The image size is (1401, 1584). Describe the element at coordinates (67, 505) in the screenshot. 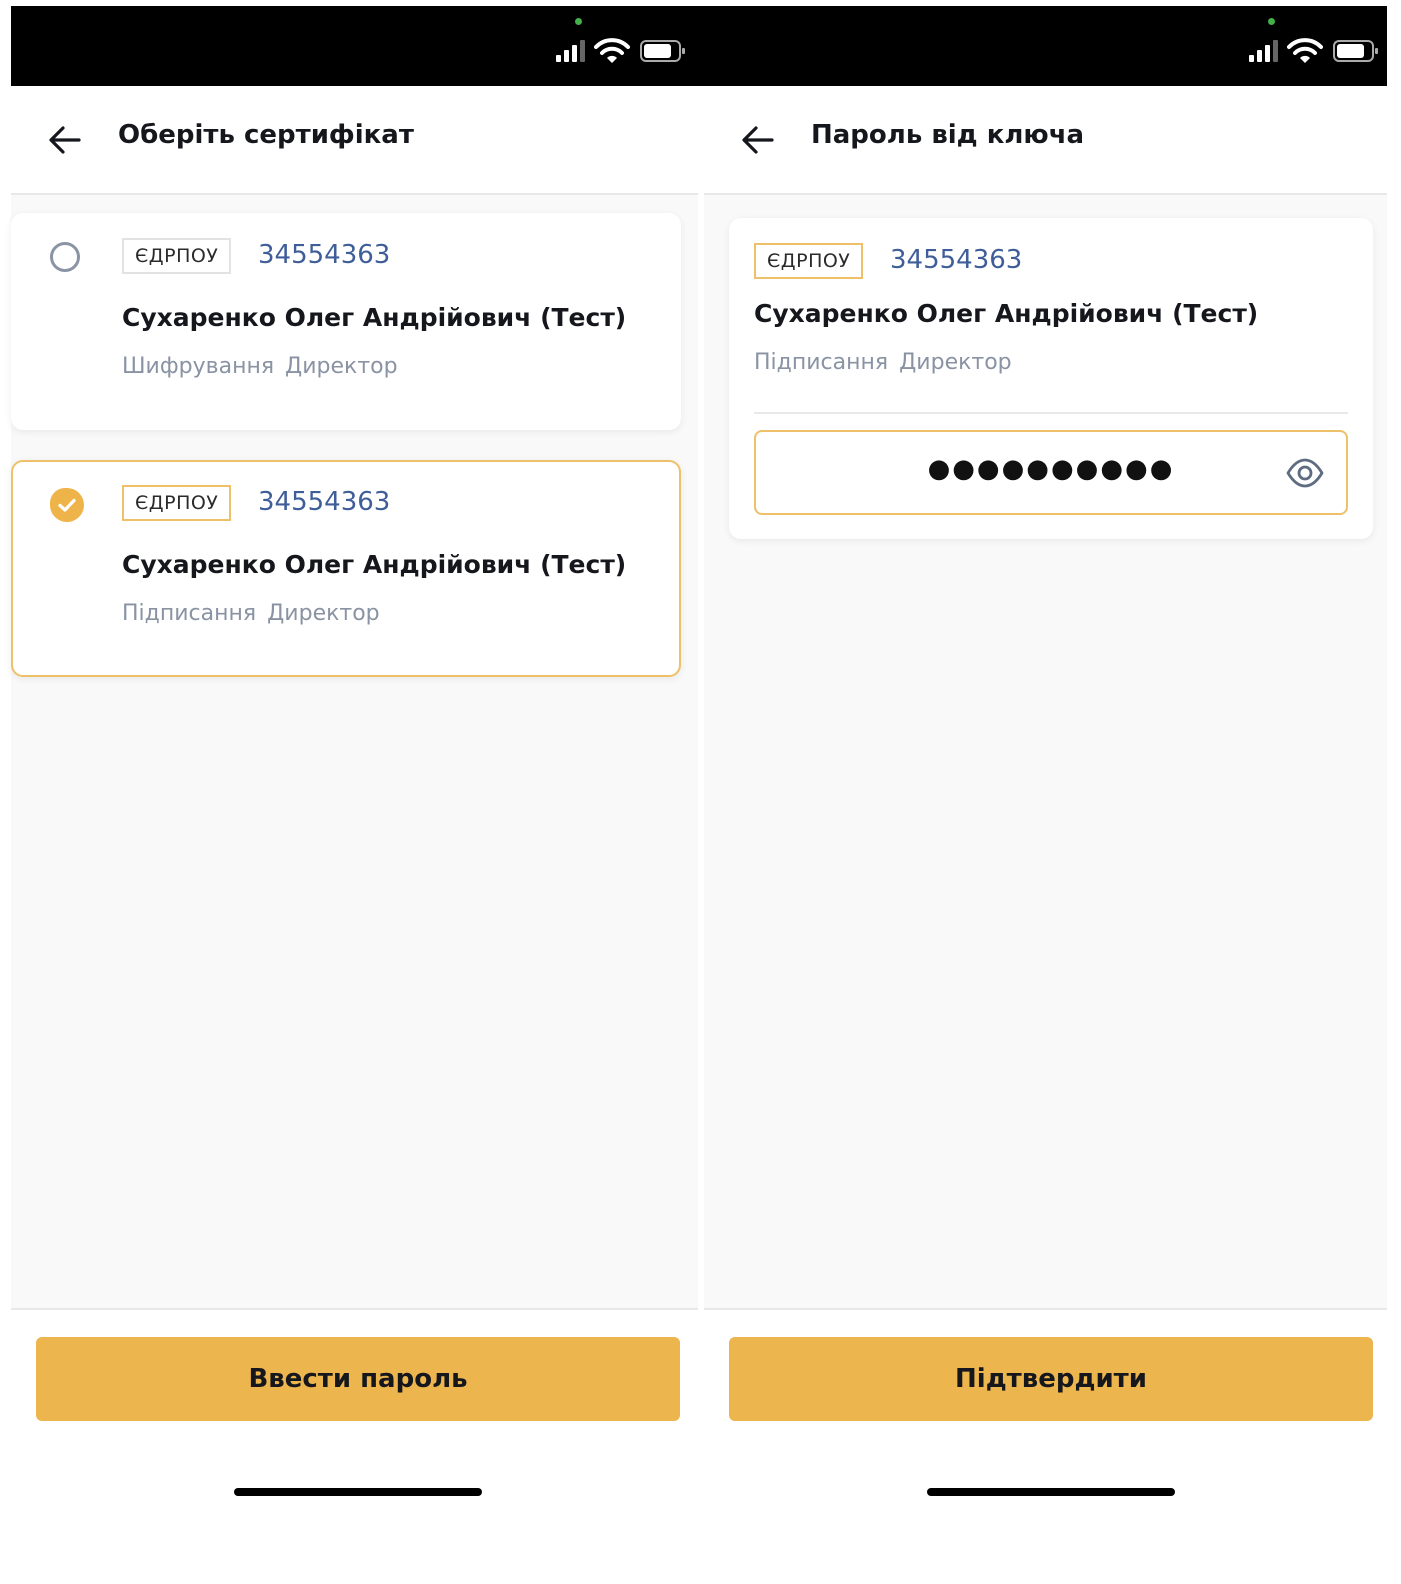

I see `radio-checked-icon` at that location.